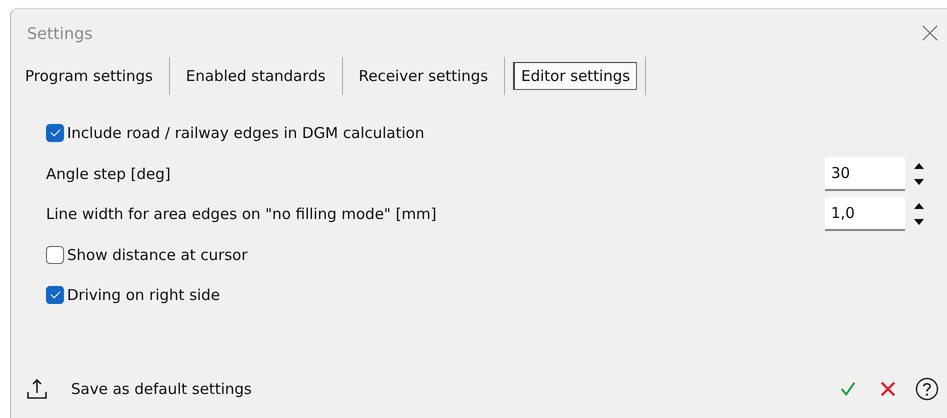 This screenshot has width=947, height=418. Describe the element at coordinates (245, 133) in the screenshot. I see `checkbox-label: Include road / railway edges in DGM calculation` at that location.